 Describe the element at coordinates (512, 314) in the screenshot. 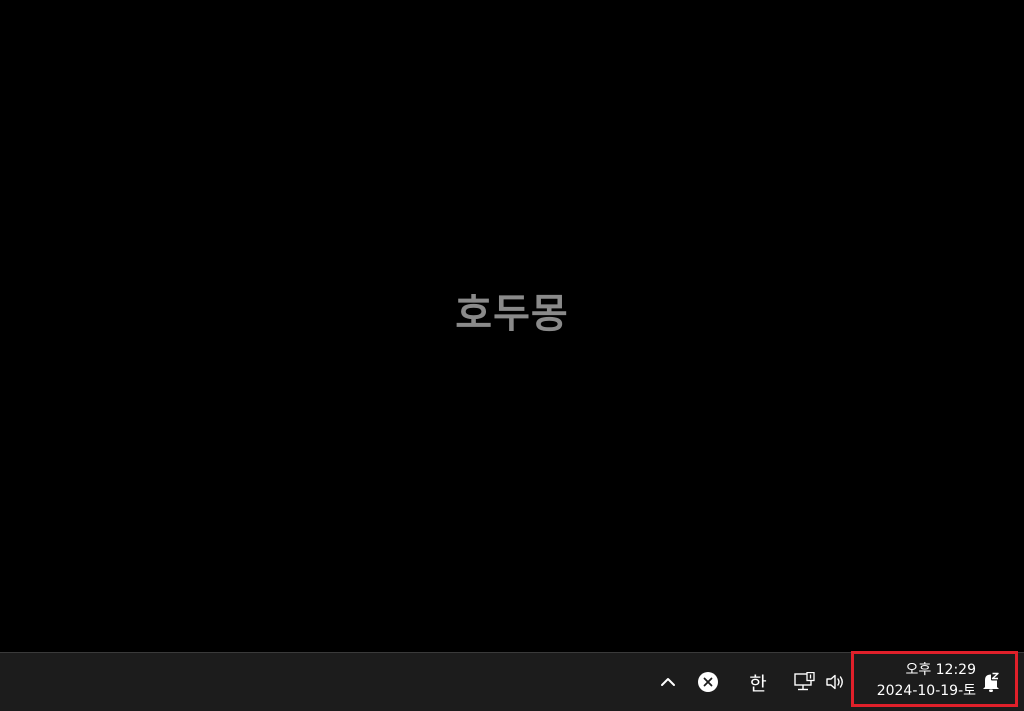

I see `watermark-text: 호두몽` at that location.